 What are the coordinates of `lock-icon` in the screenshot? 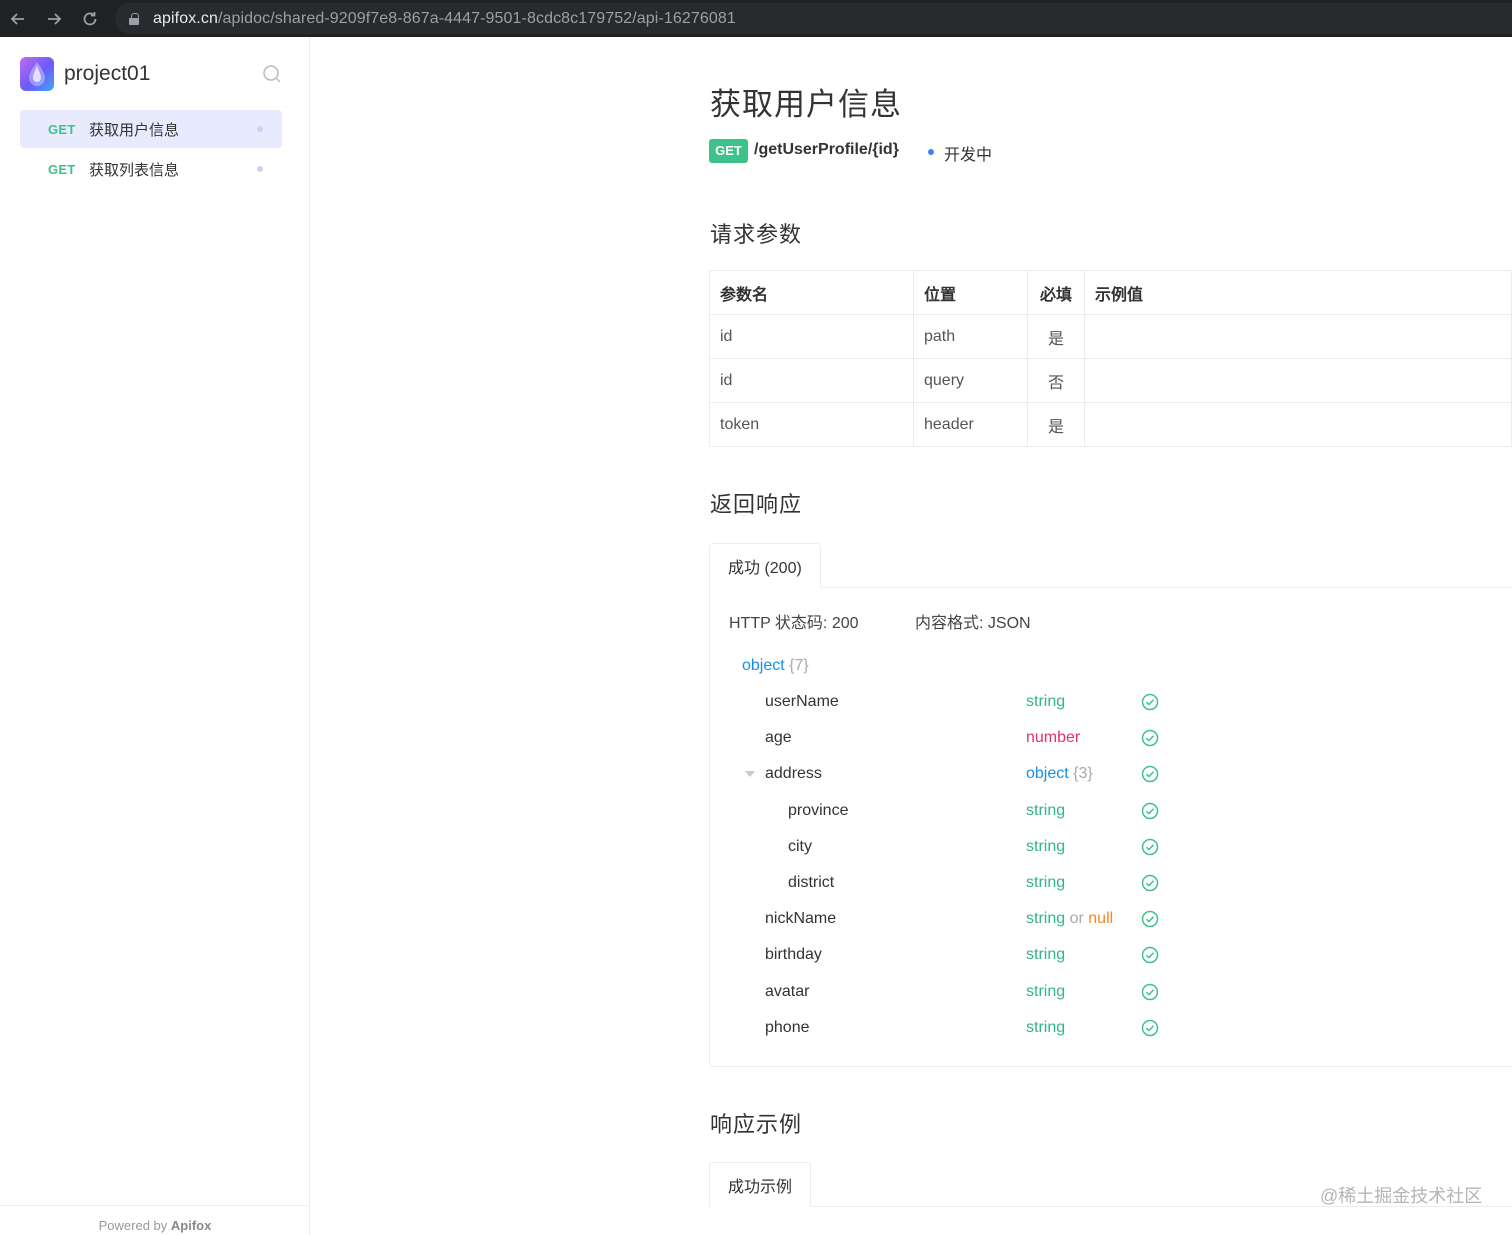 It's located at (134, 18).